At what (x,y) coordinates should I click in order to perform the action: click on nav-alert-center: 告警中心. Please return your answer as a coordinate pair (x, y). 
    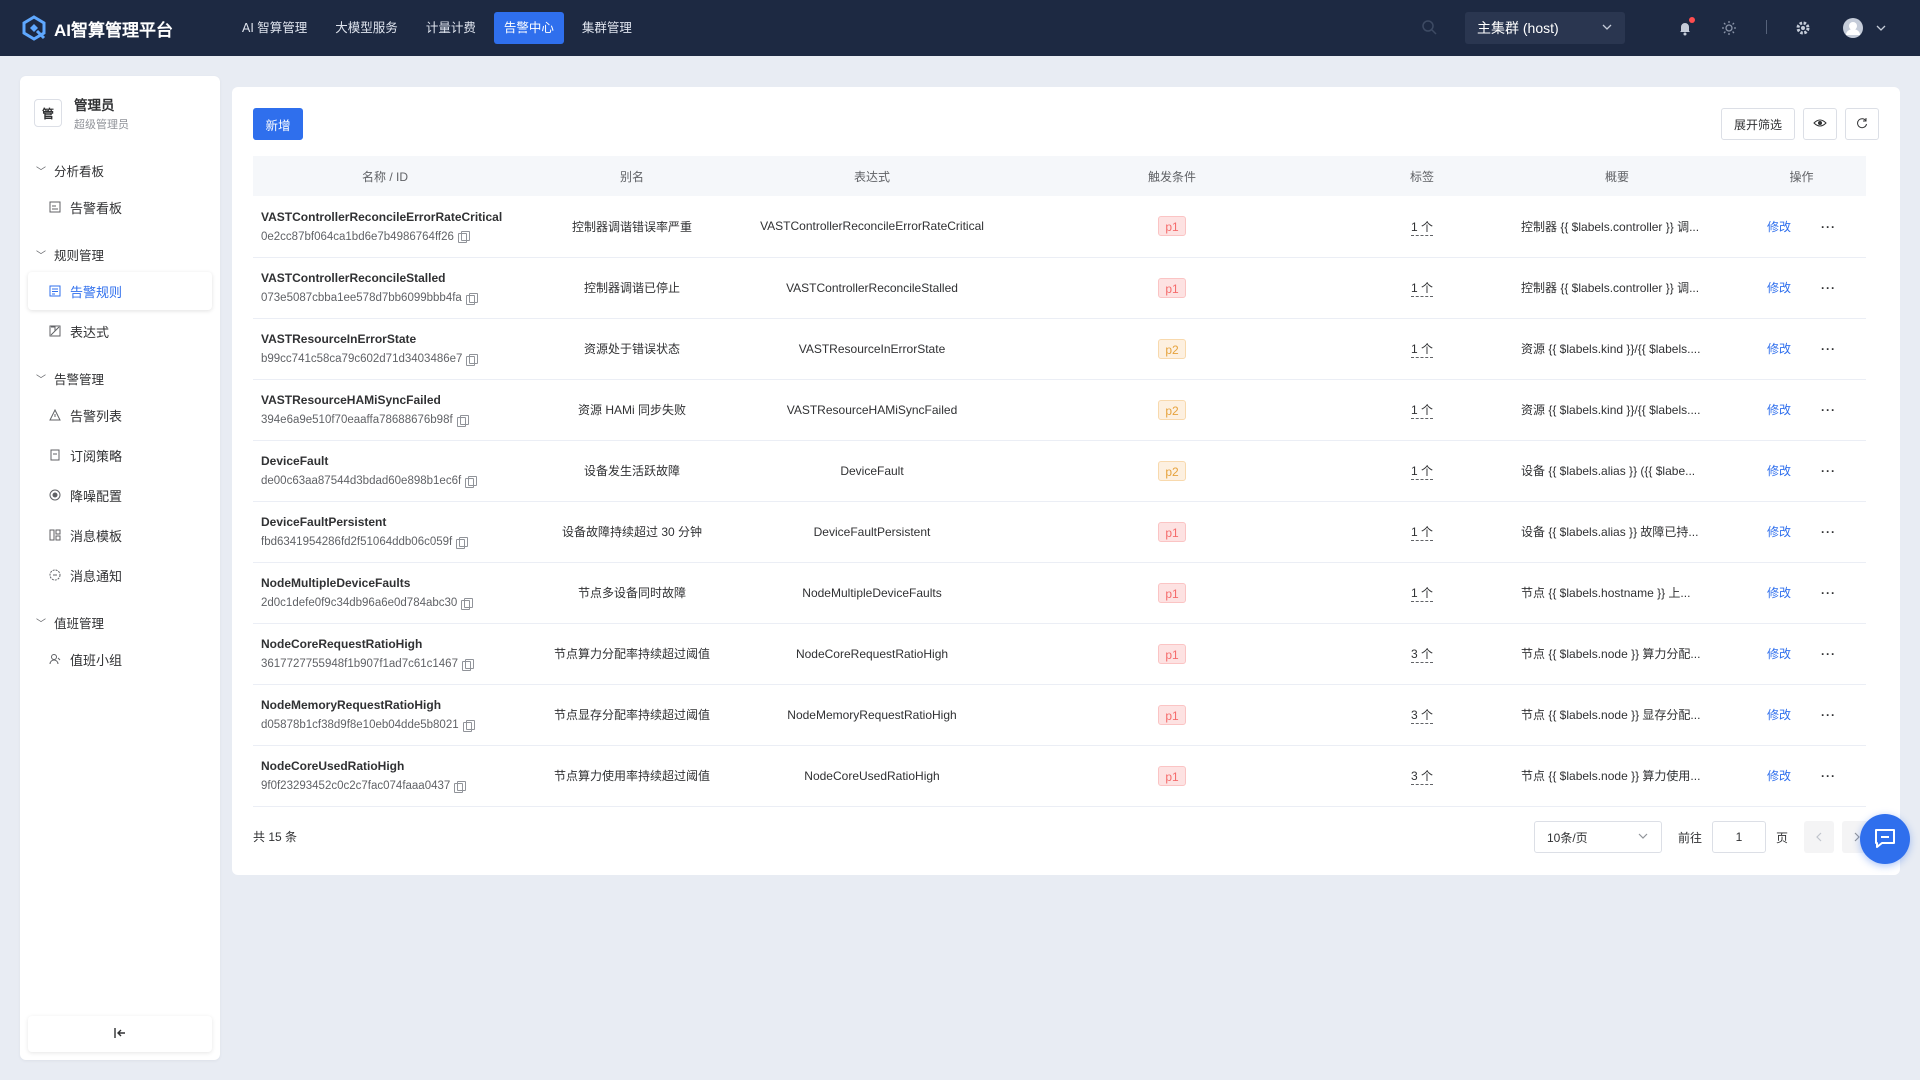
    Looking at the image, I should click on (528, 28).